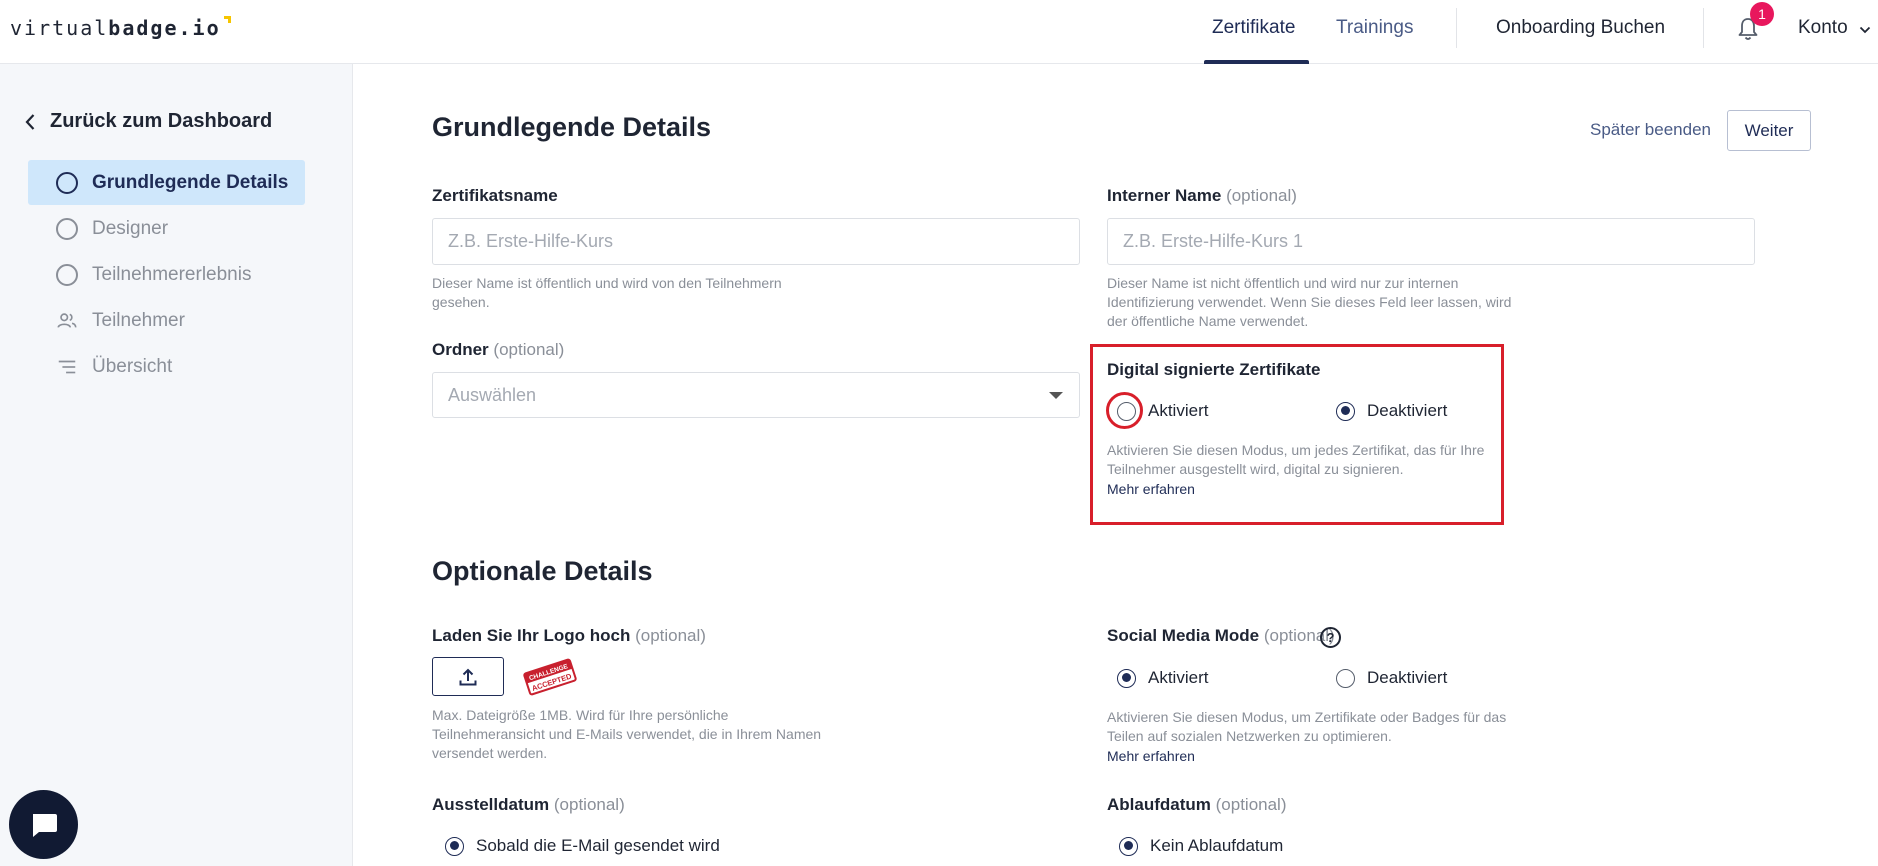 This screenshot has width=1878, height=866. Describe the element at coordinates (1201, 846) in the screenshot. I see `expiry-date-option-none: Kein Ablaufdatum` at that location.